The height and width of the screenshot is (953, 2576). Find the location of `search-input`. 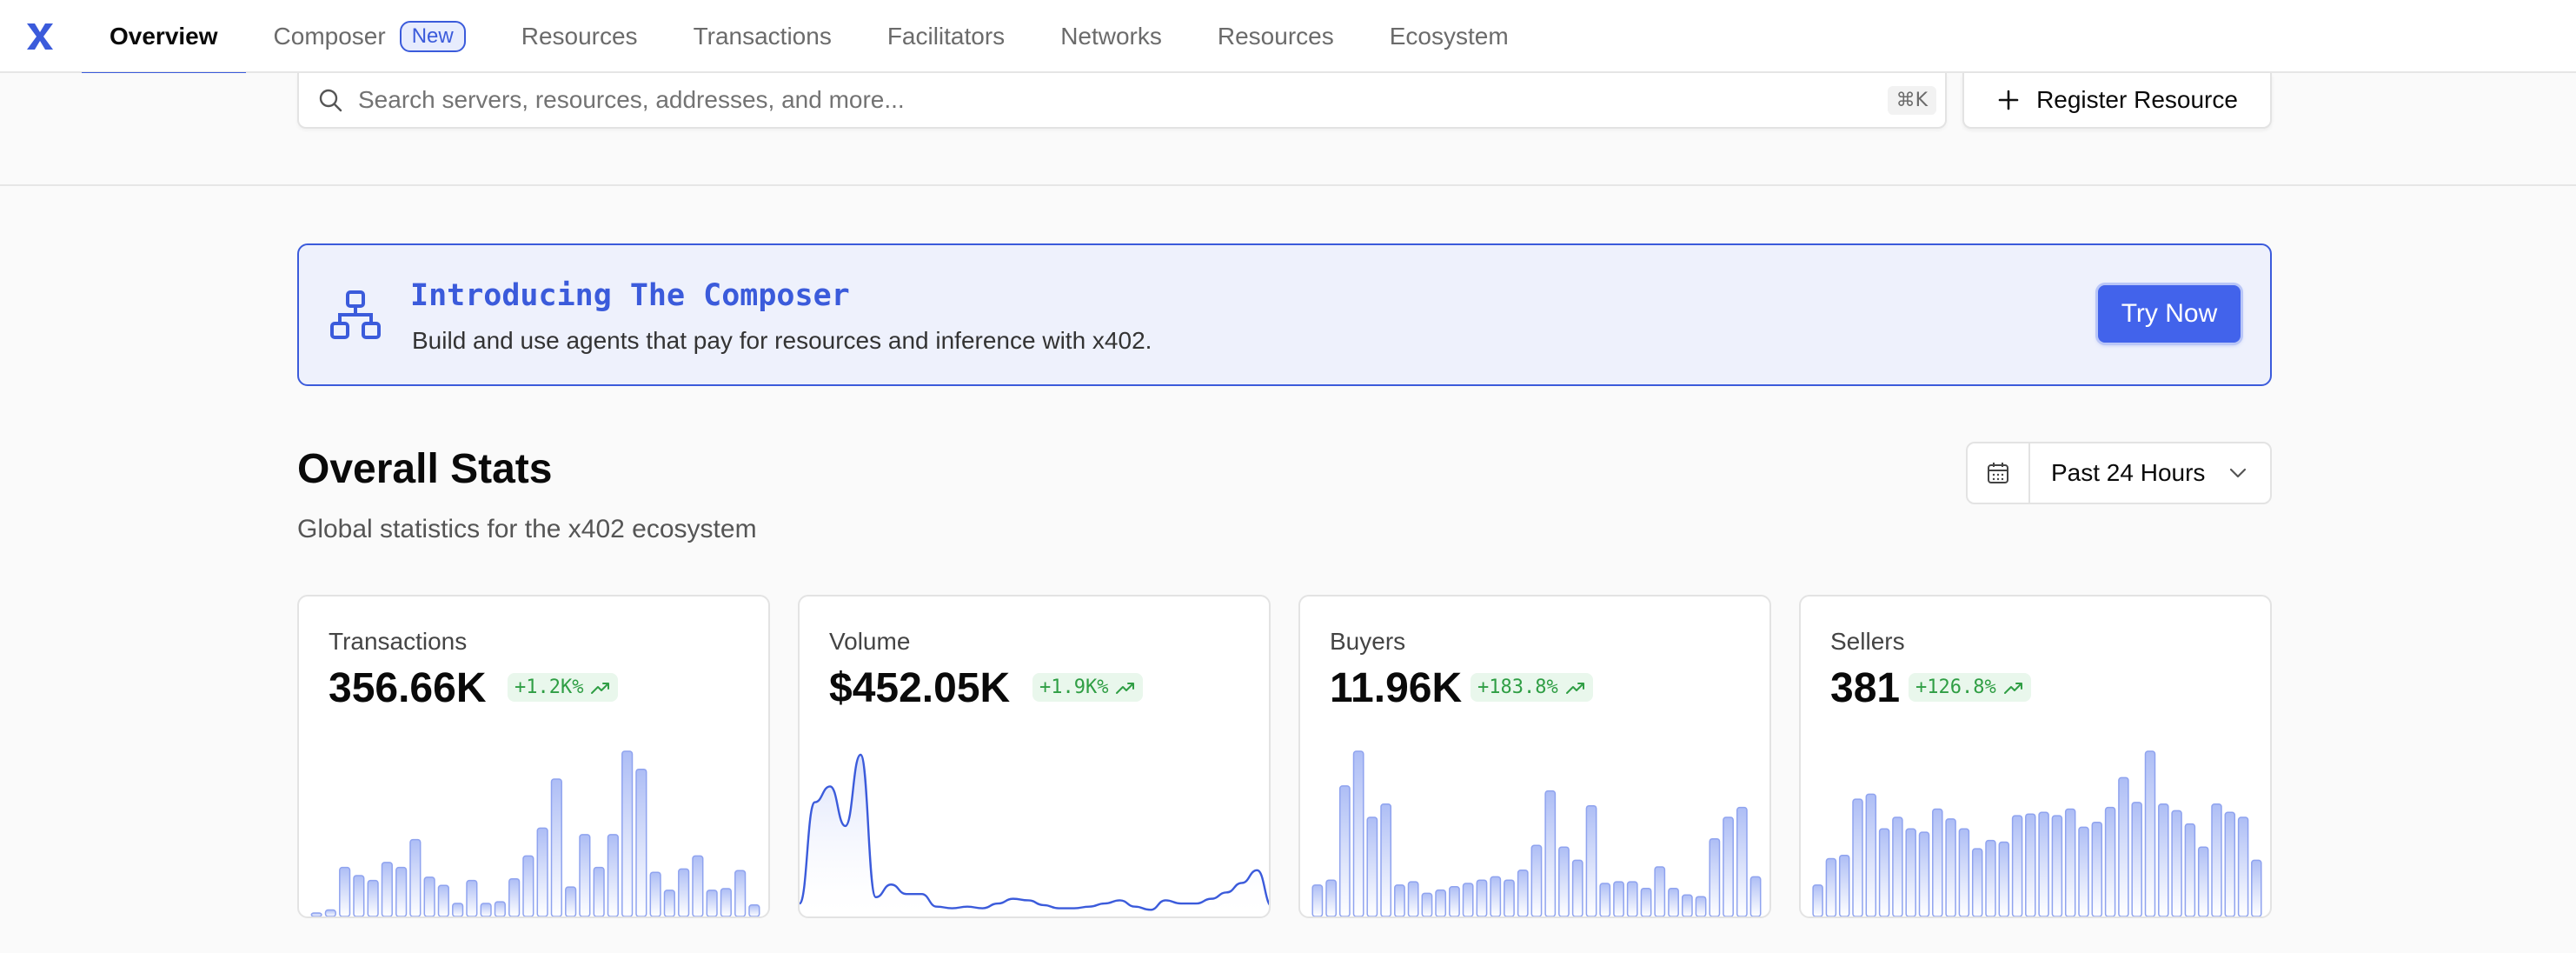

search-input is located at coordinates (1123, 100).